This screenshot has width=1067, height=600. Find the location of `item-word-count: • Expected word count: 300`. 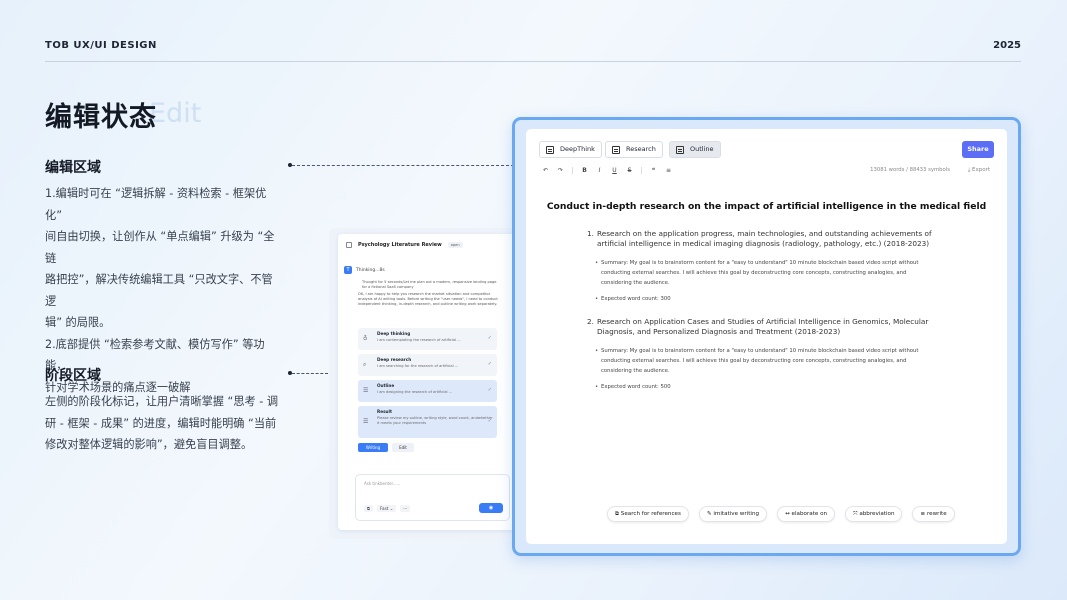

item-word-count: • Expected word count: 300 is located at coordinates (765, 299).